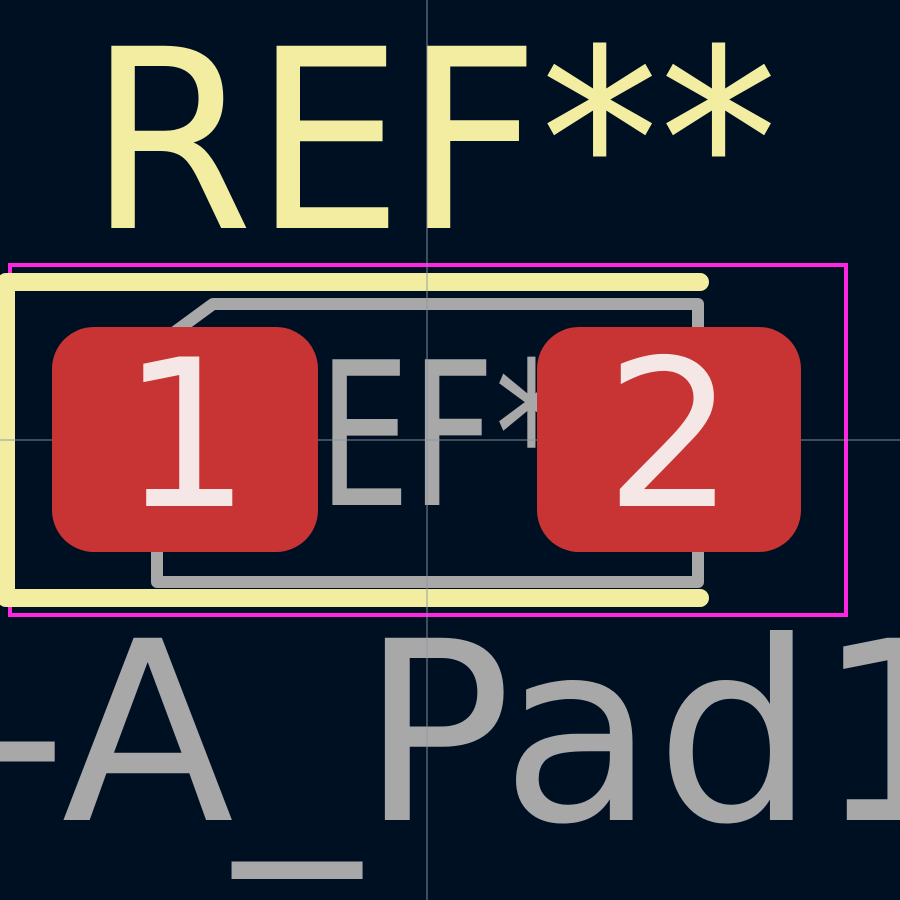 The height and width of the screenshot is (900, 900). I want to click on pad-number-1: 1, so click(186, 436).